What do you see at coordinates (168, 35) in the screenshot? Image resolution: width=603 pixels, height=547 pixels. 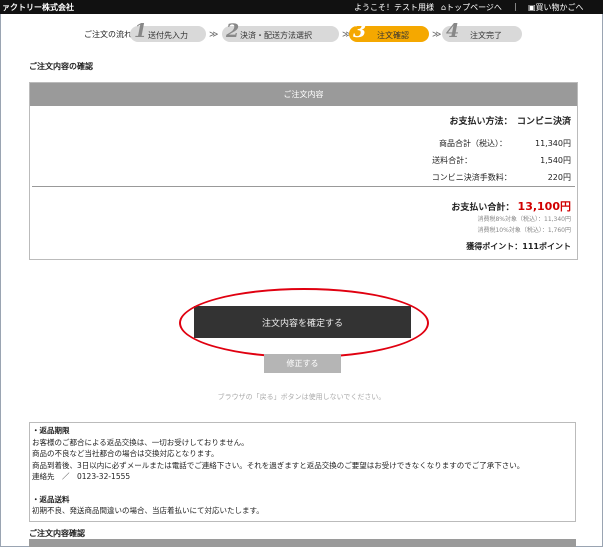 I see `step-label: 送付先入力` at bounding box center [168, 35].